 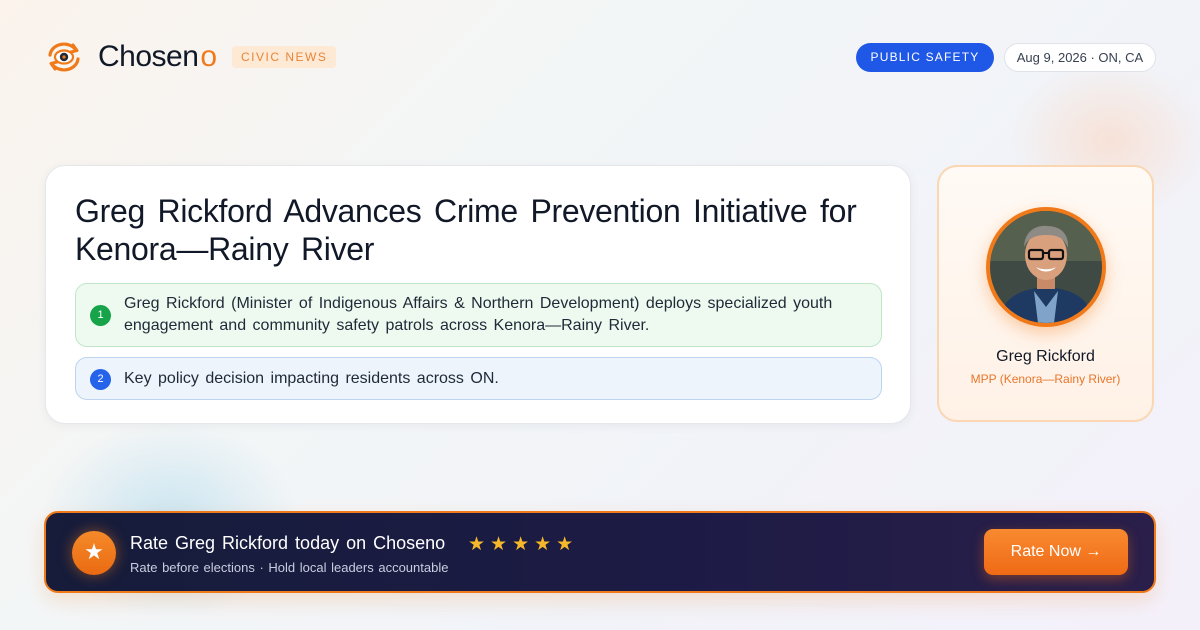 I want to click on point-number-badge: 1, so click(x=100, y=315).